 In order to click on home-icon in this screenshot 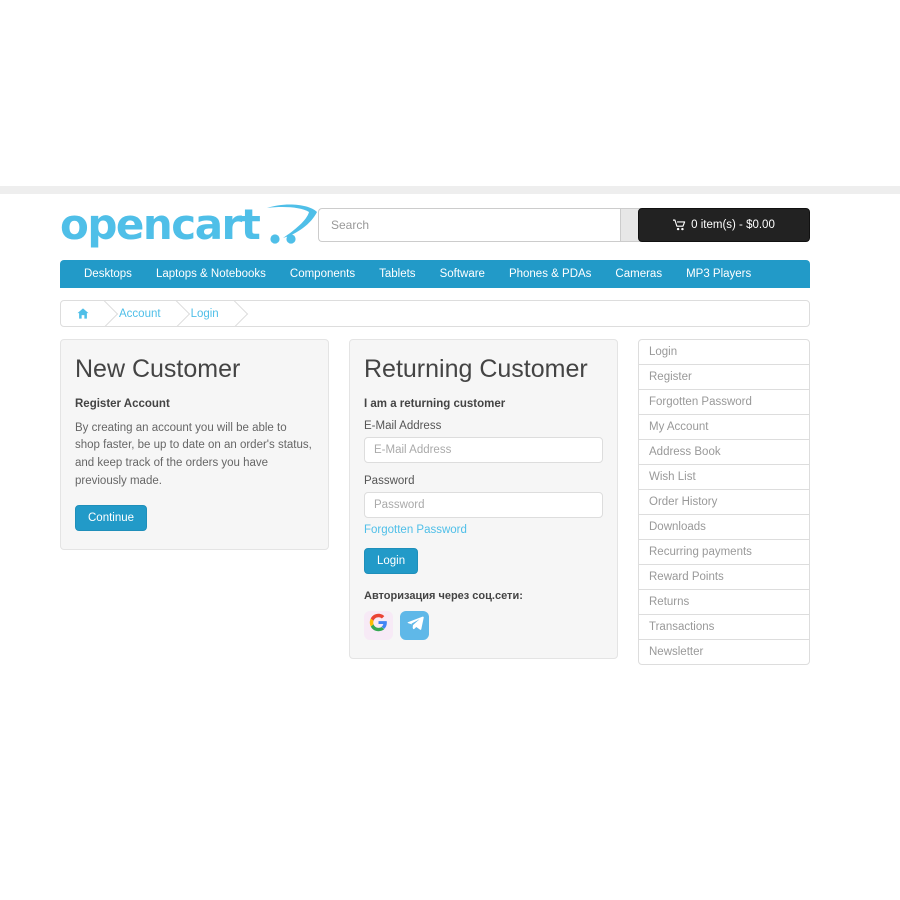, I will do `click(83, 313)`.